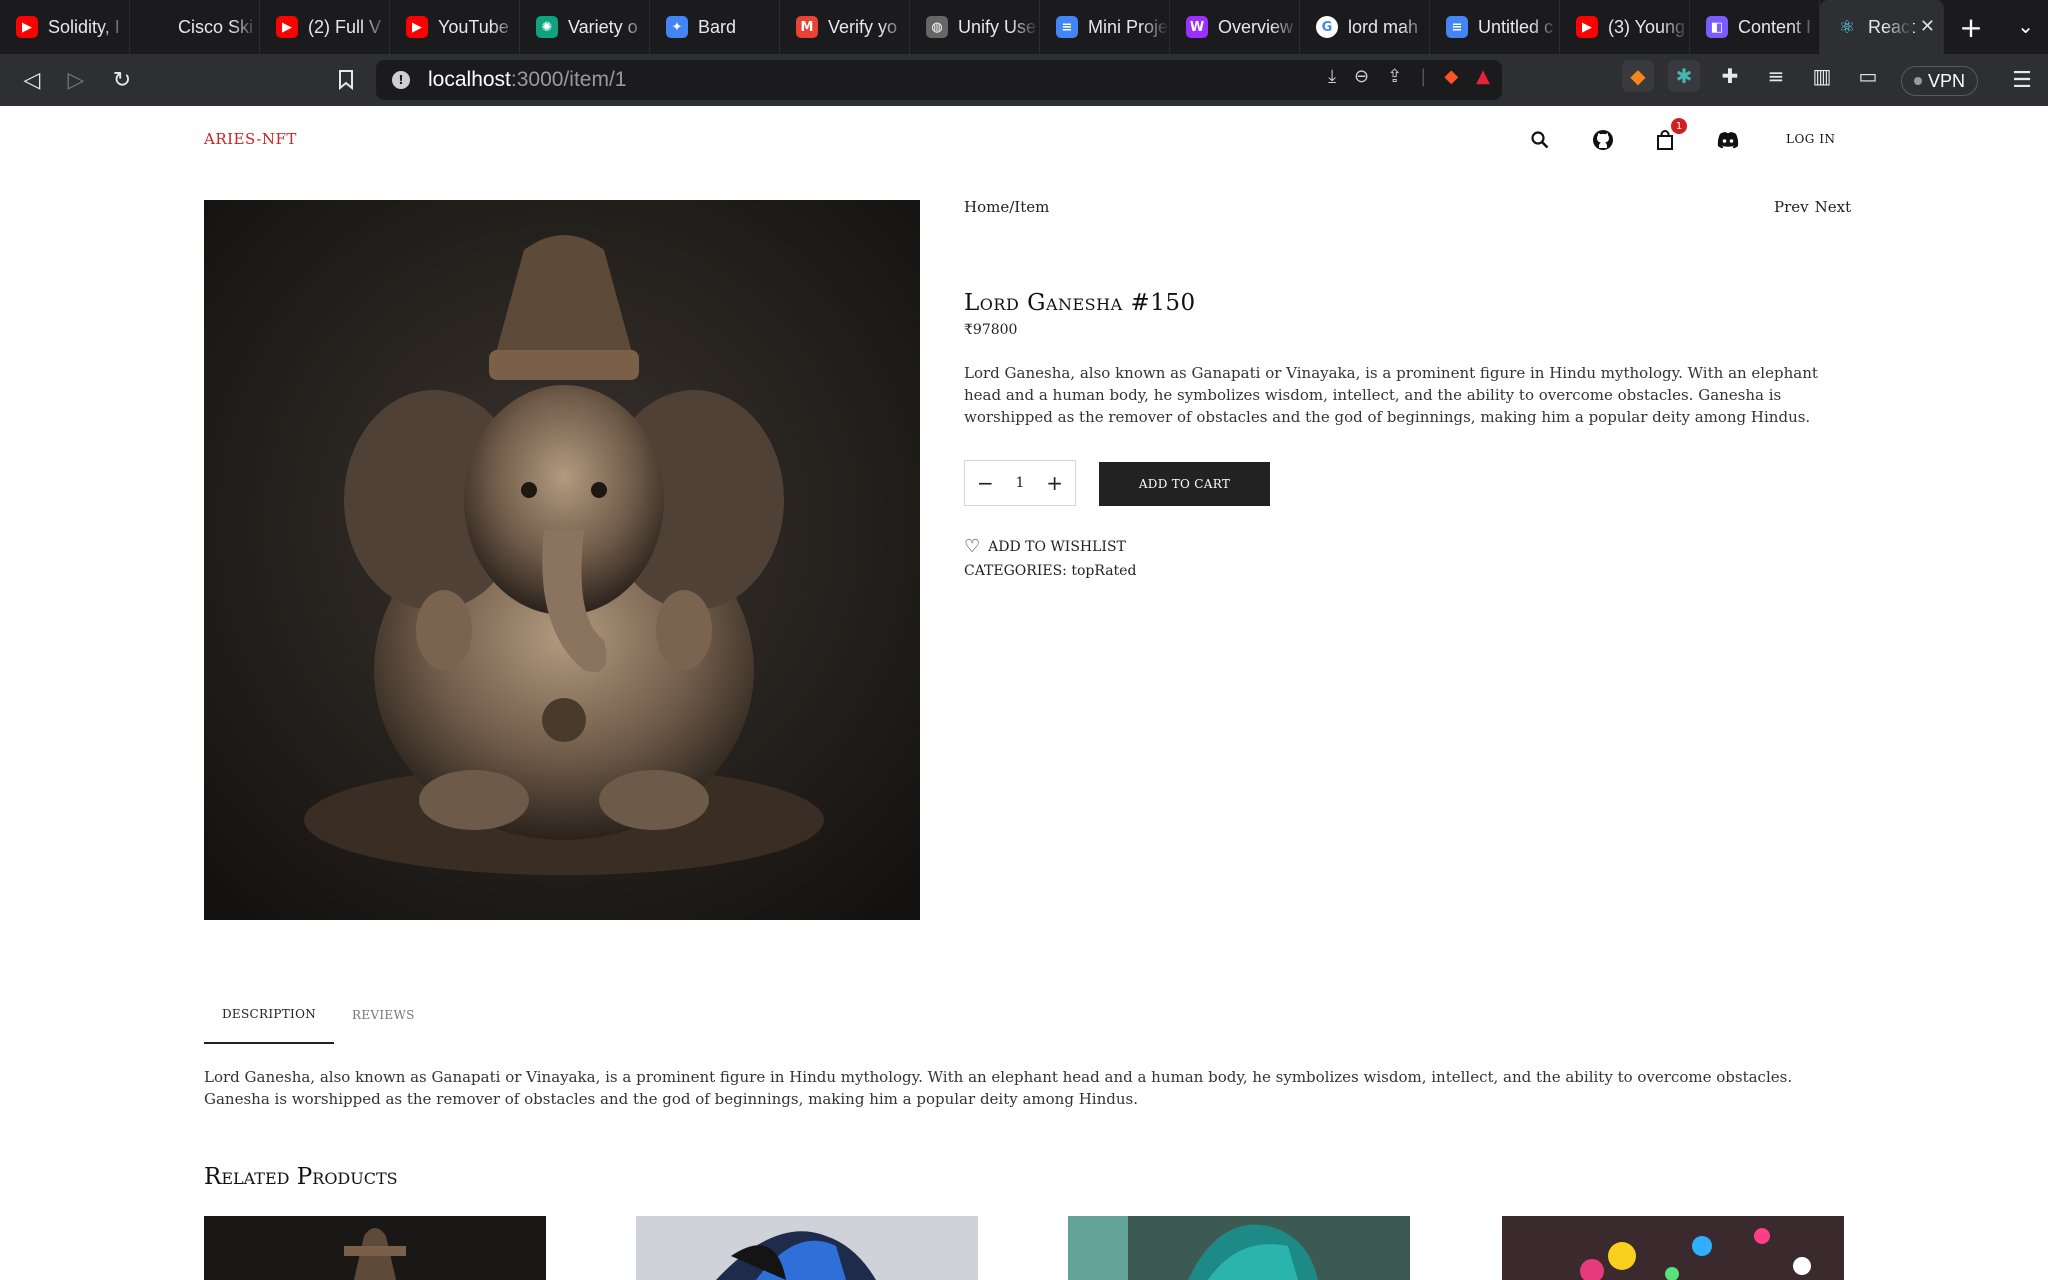  I want to click on browser-tab: ▶ YouTube, so click(455, 27).